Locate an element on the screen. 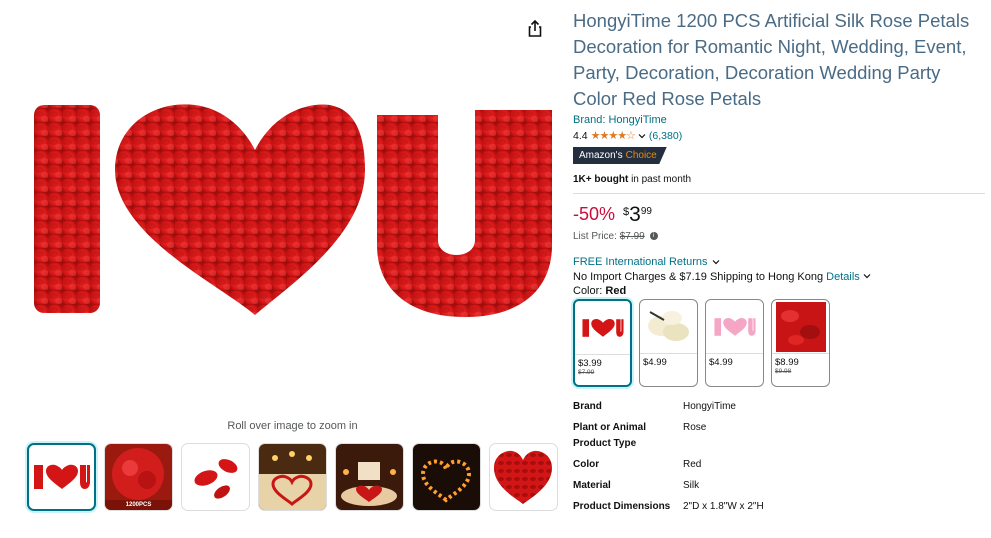  amazons-choice-badge: Amazon's Choice is located at coordinates (620, 155).